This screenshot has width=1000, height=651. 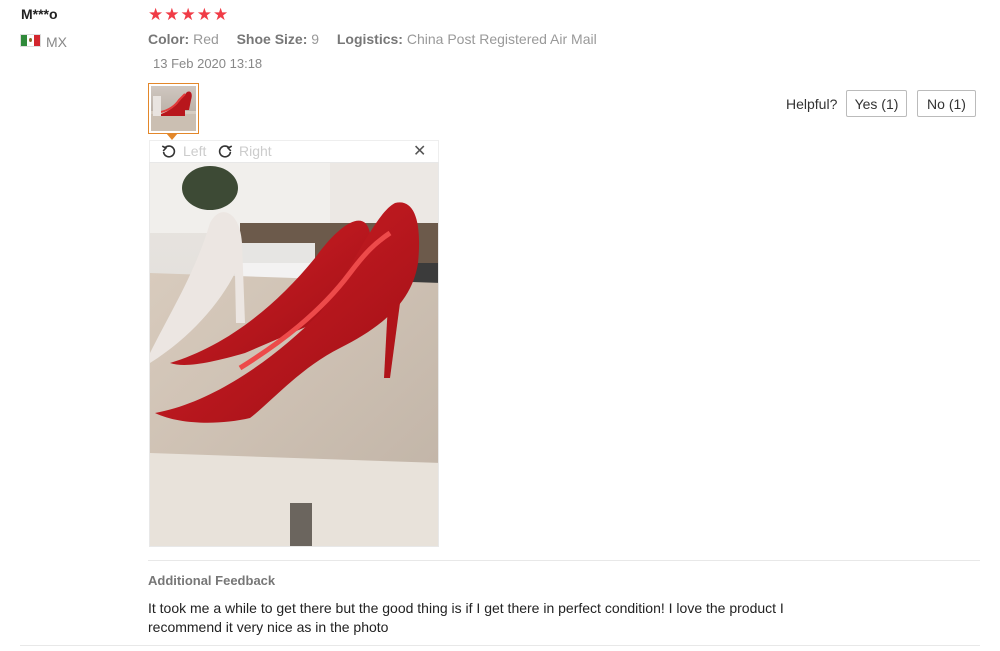 What do you see at coordinates (195, 151) in the screenshot?
I see `rotate-left-label: Left` at bounding box center [195, 151].